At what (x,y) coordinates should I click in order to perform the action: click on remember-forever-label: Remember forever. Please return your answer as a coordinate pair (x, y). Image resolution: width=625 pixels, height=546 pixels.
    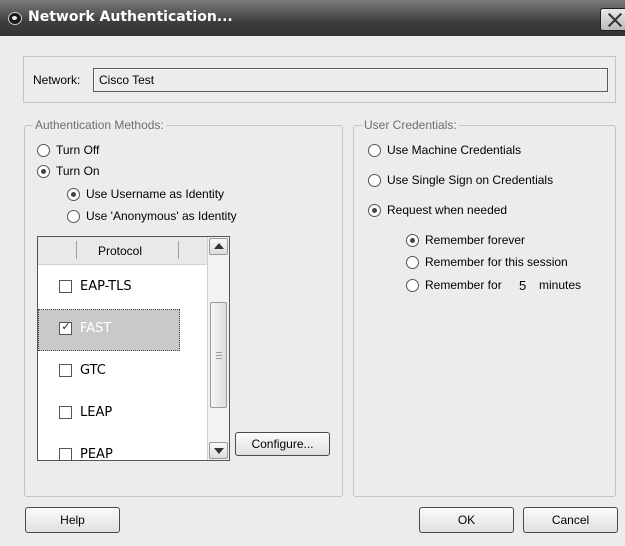
    Looking at the image, I should click on (475, 240).